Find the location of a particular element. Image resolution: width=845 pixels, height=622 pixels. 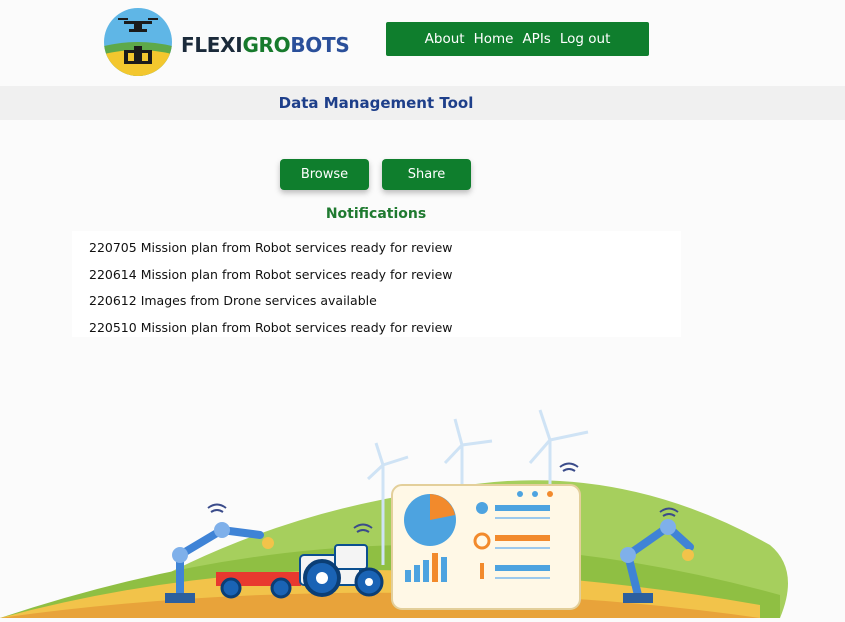

drone-tractor-logo-icon is located at coordinates (138, 42).